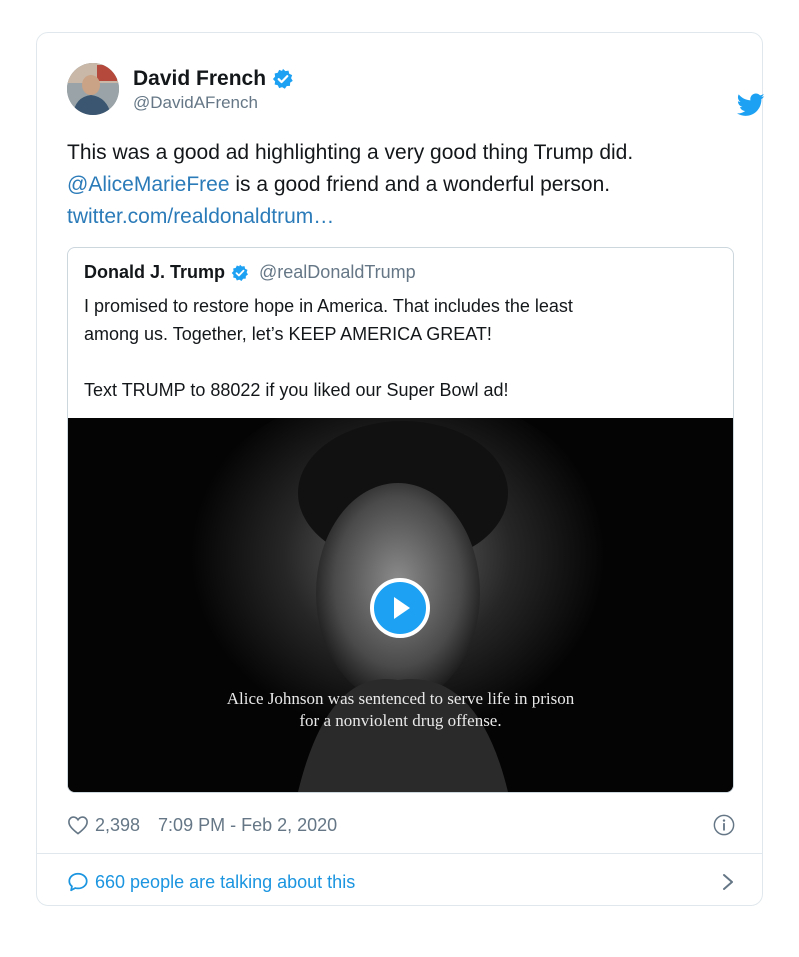 This screenshot has height=957, width=799. Describe the element at coordinates (420, 184) in the screenshot. I see `tweet-text-part2: is a good friend and a wonderful person.` at that location.